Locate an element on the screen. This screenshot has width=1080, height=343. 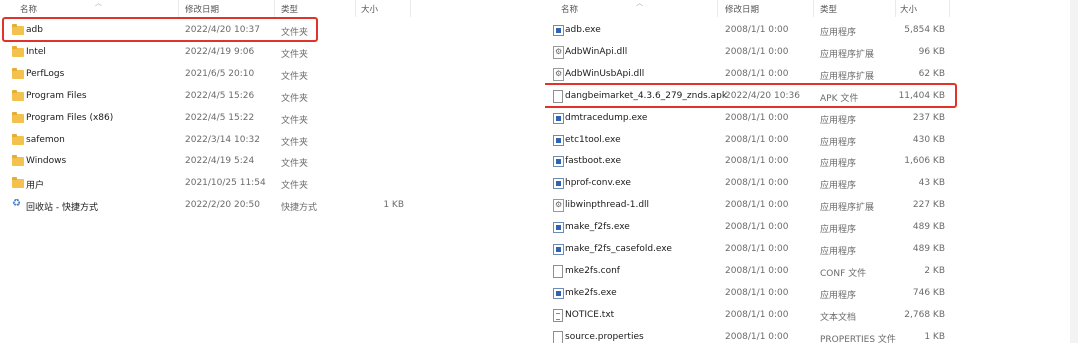
file-size: 2 KB is located at coordinates (934, 270).